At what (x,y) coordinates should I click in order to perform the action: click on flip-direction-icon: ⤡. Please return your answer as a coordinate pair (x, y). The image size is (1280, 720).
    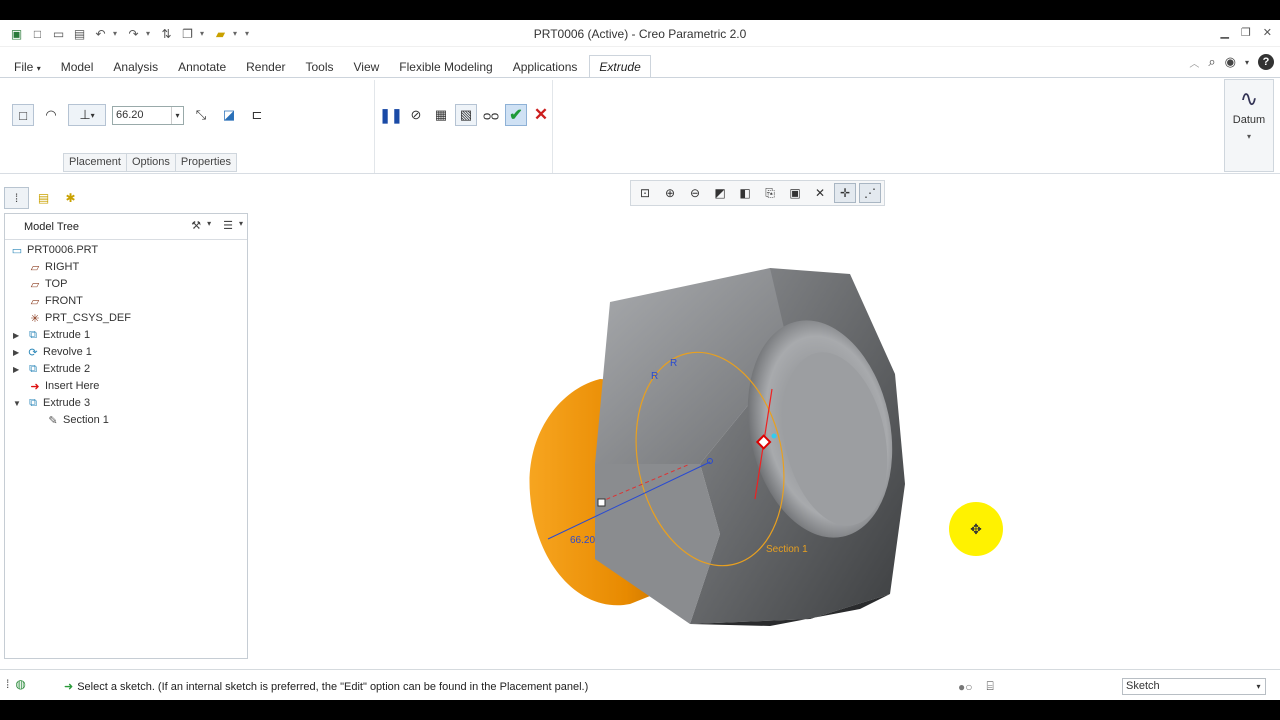
    Looking at the image, I should click on (201, 115).